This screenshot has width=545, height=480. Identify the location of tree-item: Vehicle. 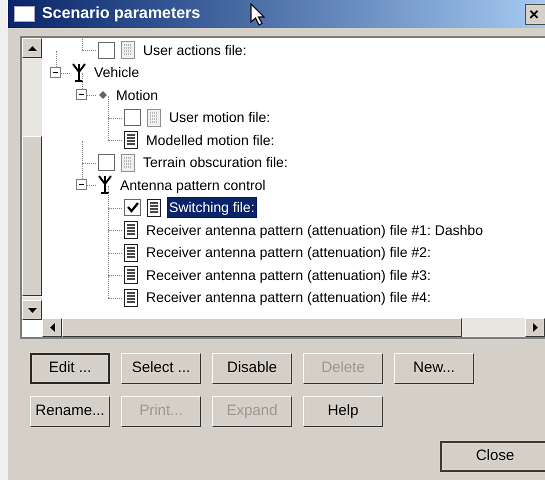
(117, 72).